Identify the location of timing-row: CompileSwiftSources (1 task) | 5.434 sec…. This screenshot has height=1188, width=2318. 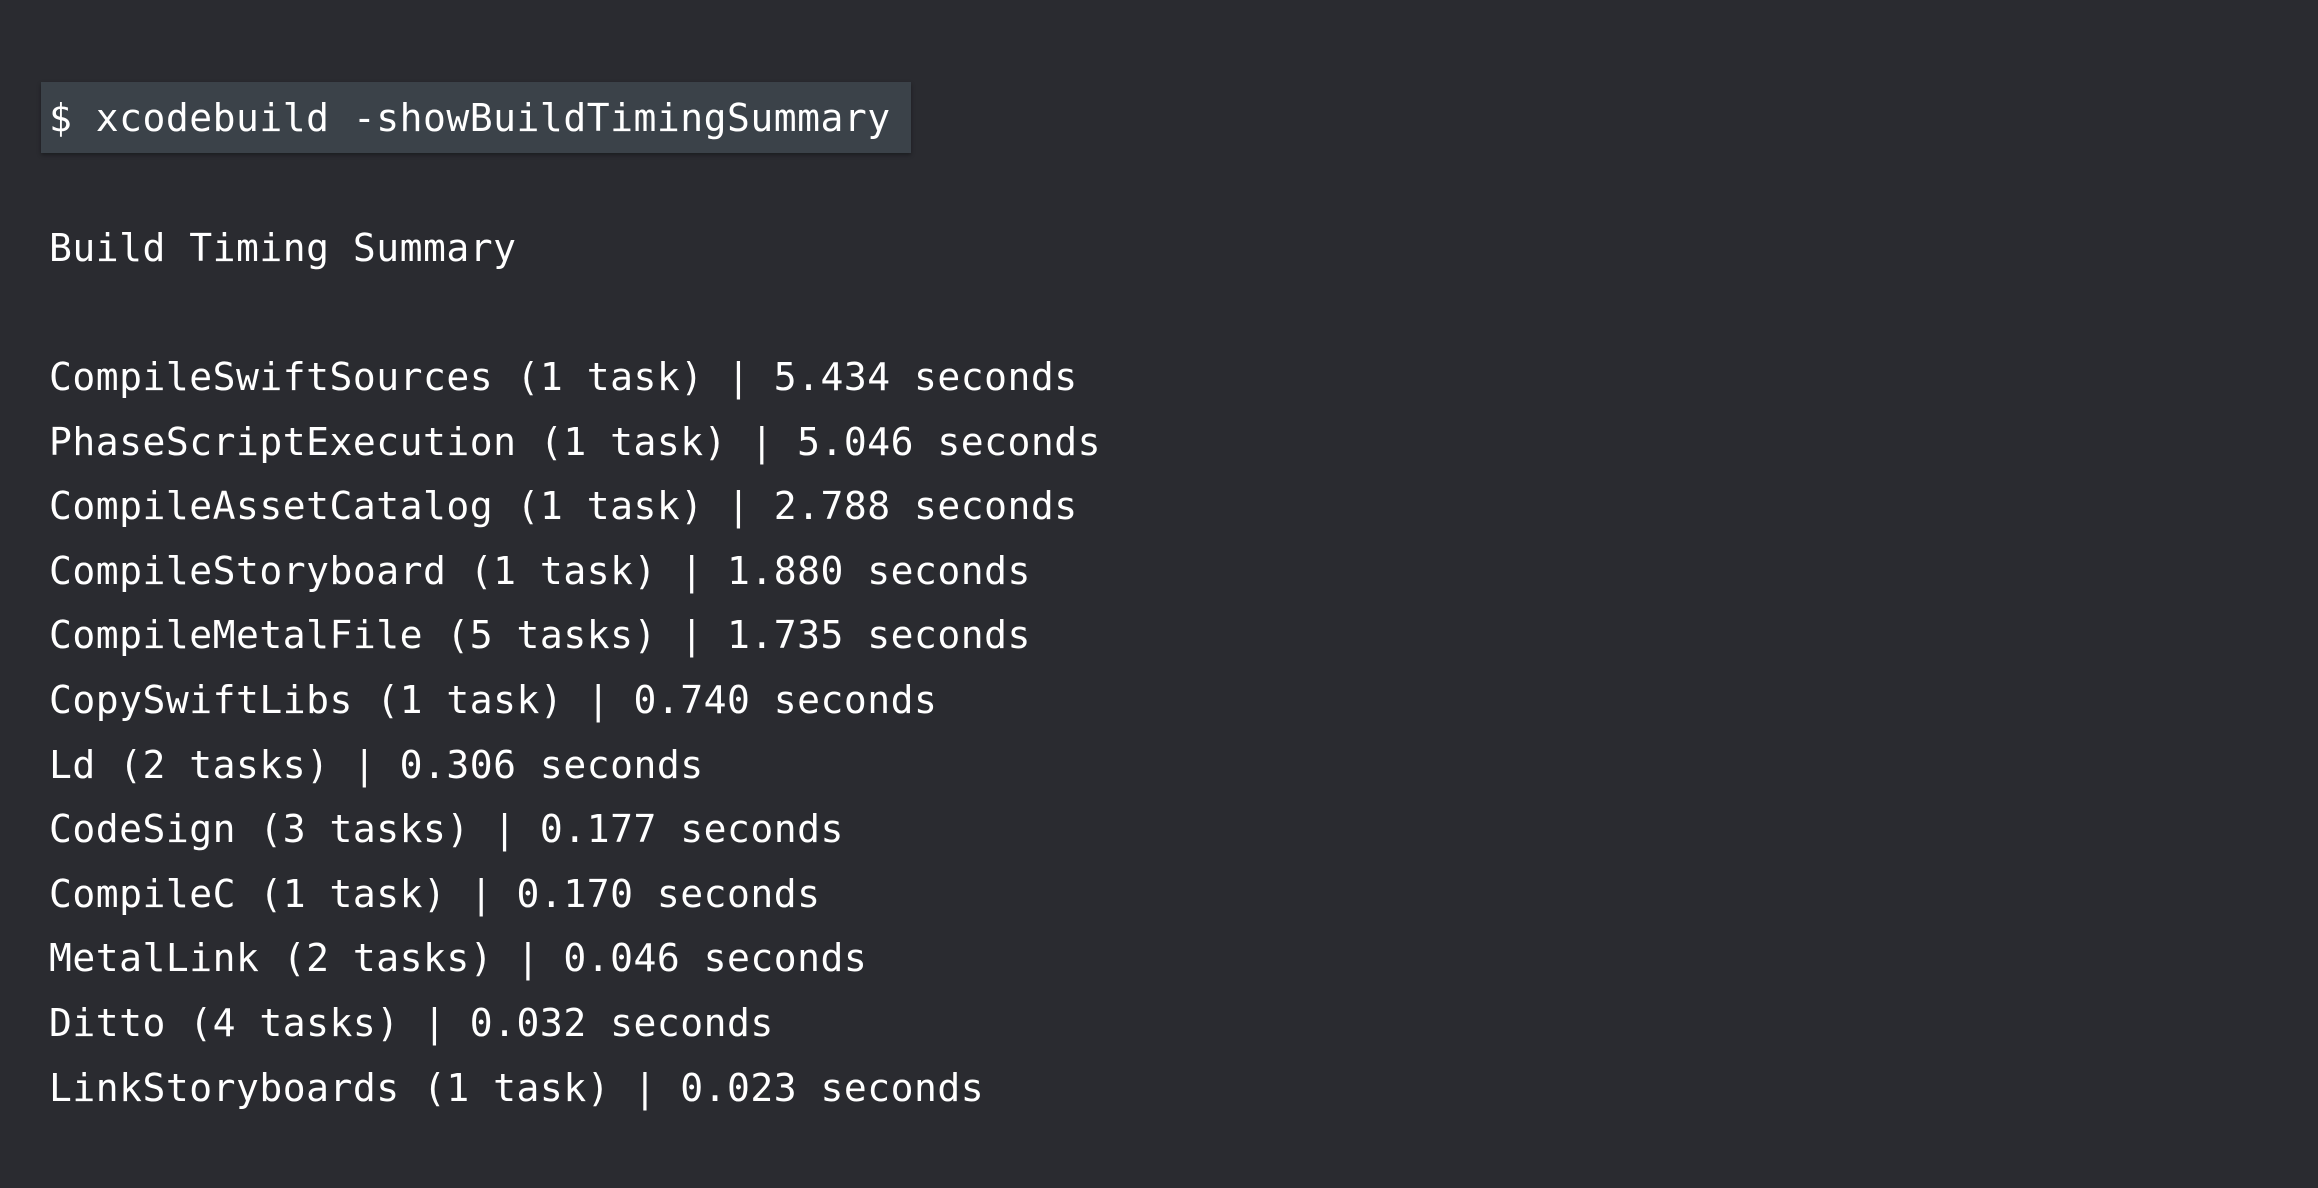
(563, 377).